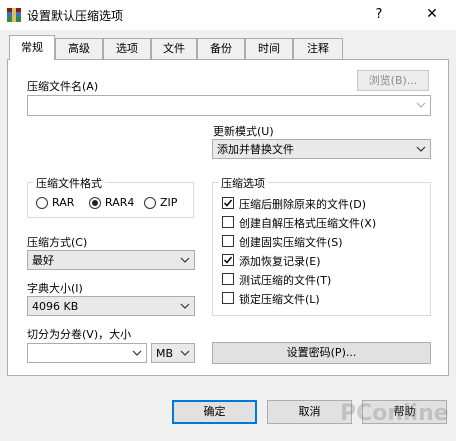 Image resolution: width=456 pixels, height=441 pixels. I want to click on update-mode-label: 更新模式(U), so click(243, 131).